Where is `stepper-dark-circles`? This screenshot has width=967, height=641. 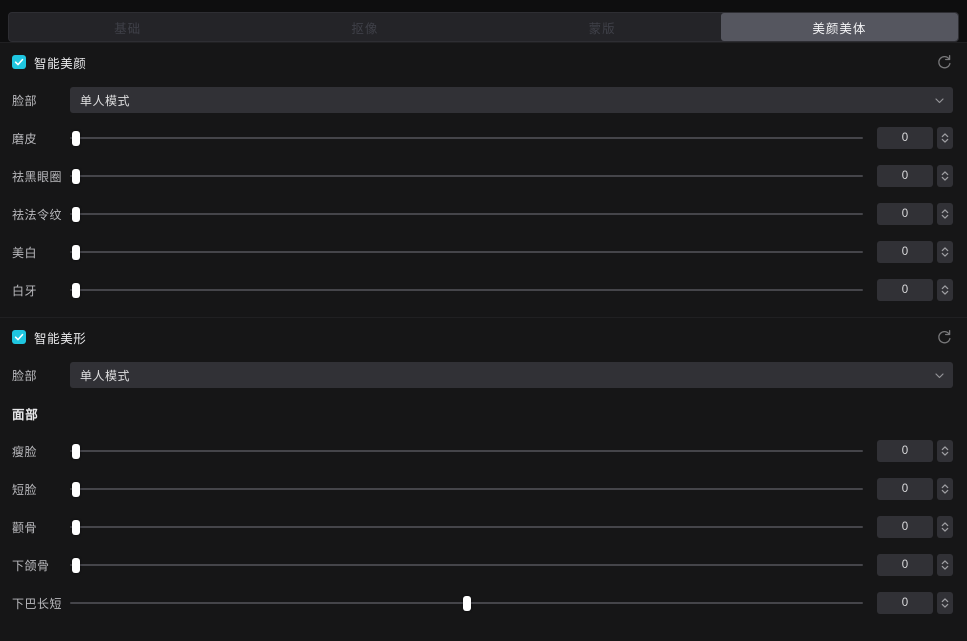
stepper-dark-circles is located at coordinates (945, 176).